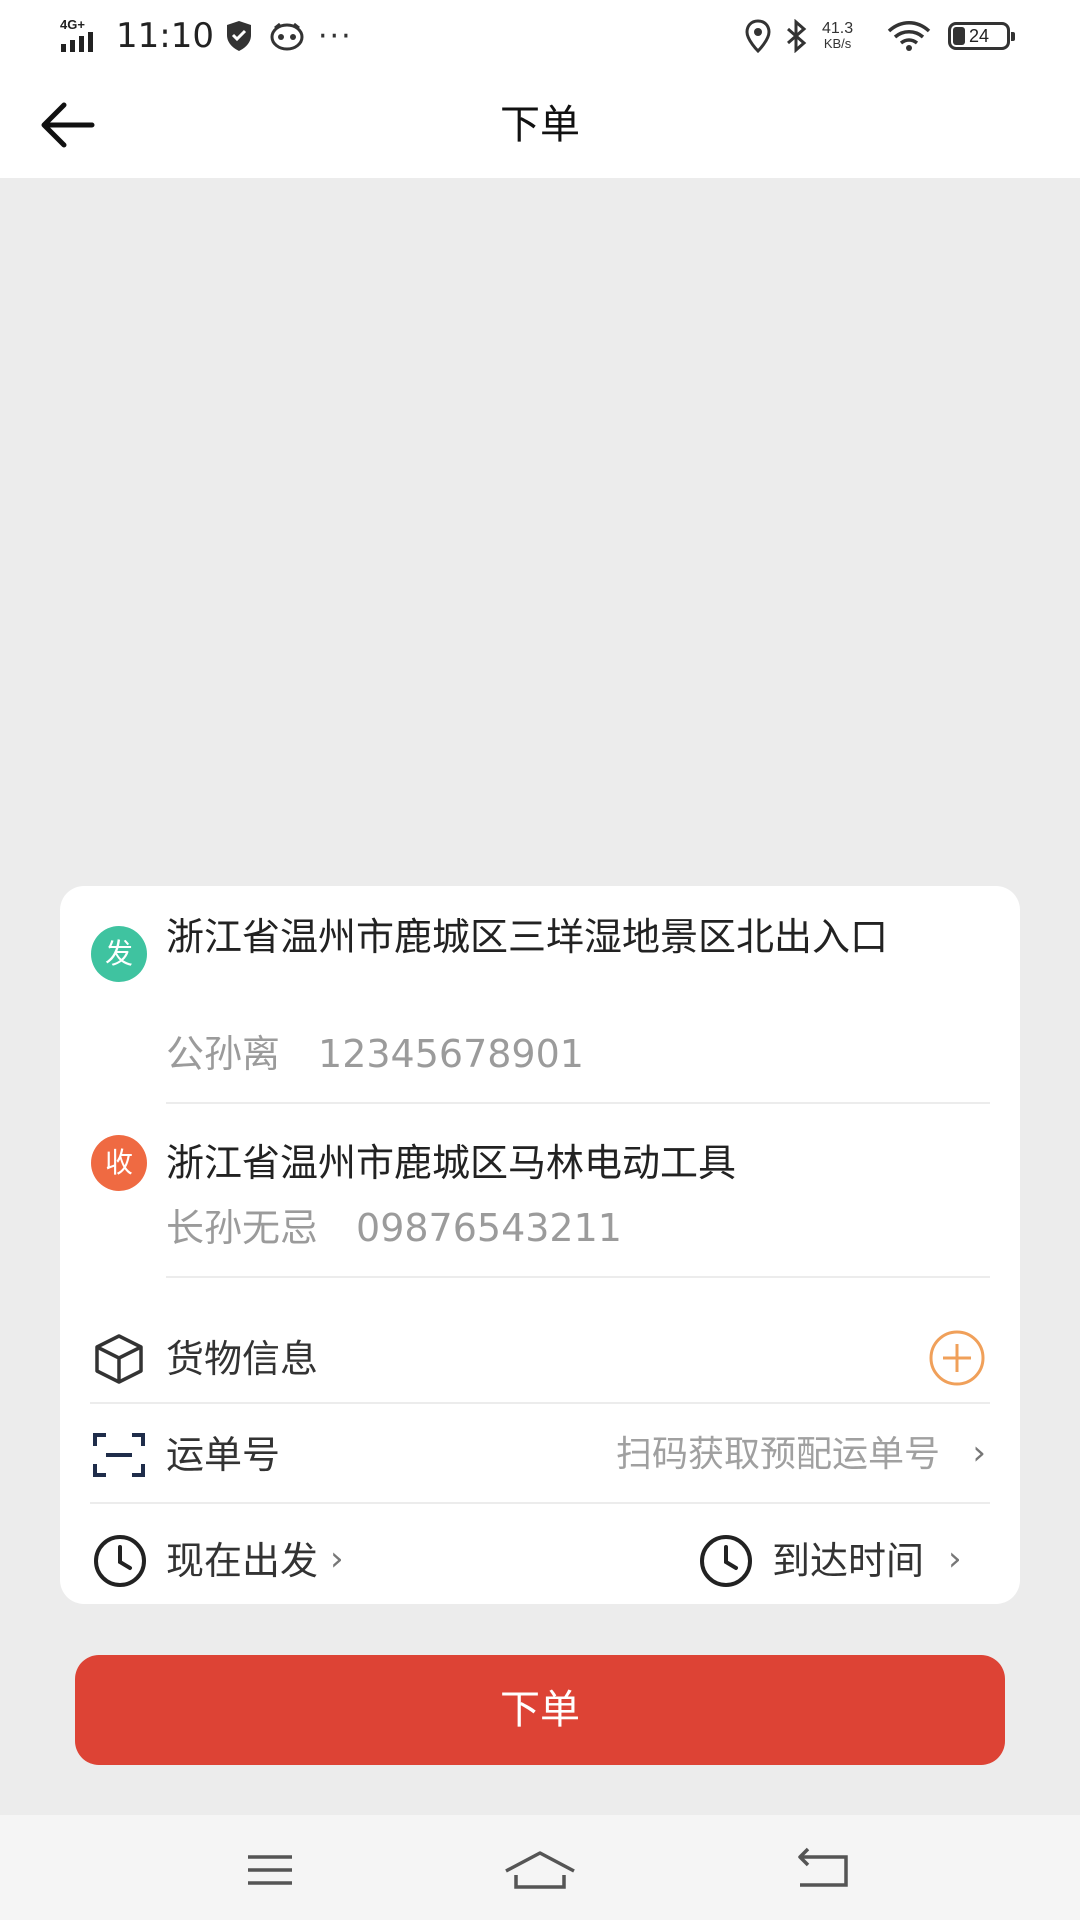  What do you see at coordinates (119, 954) in the screenshot?
I see `sender-badge: 发` at bounding box center [119, 954].